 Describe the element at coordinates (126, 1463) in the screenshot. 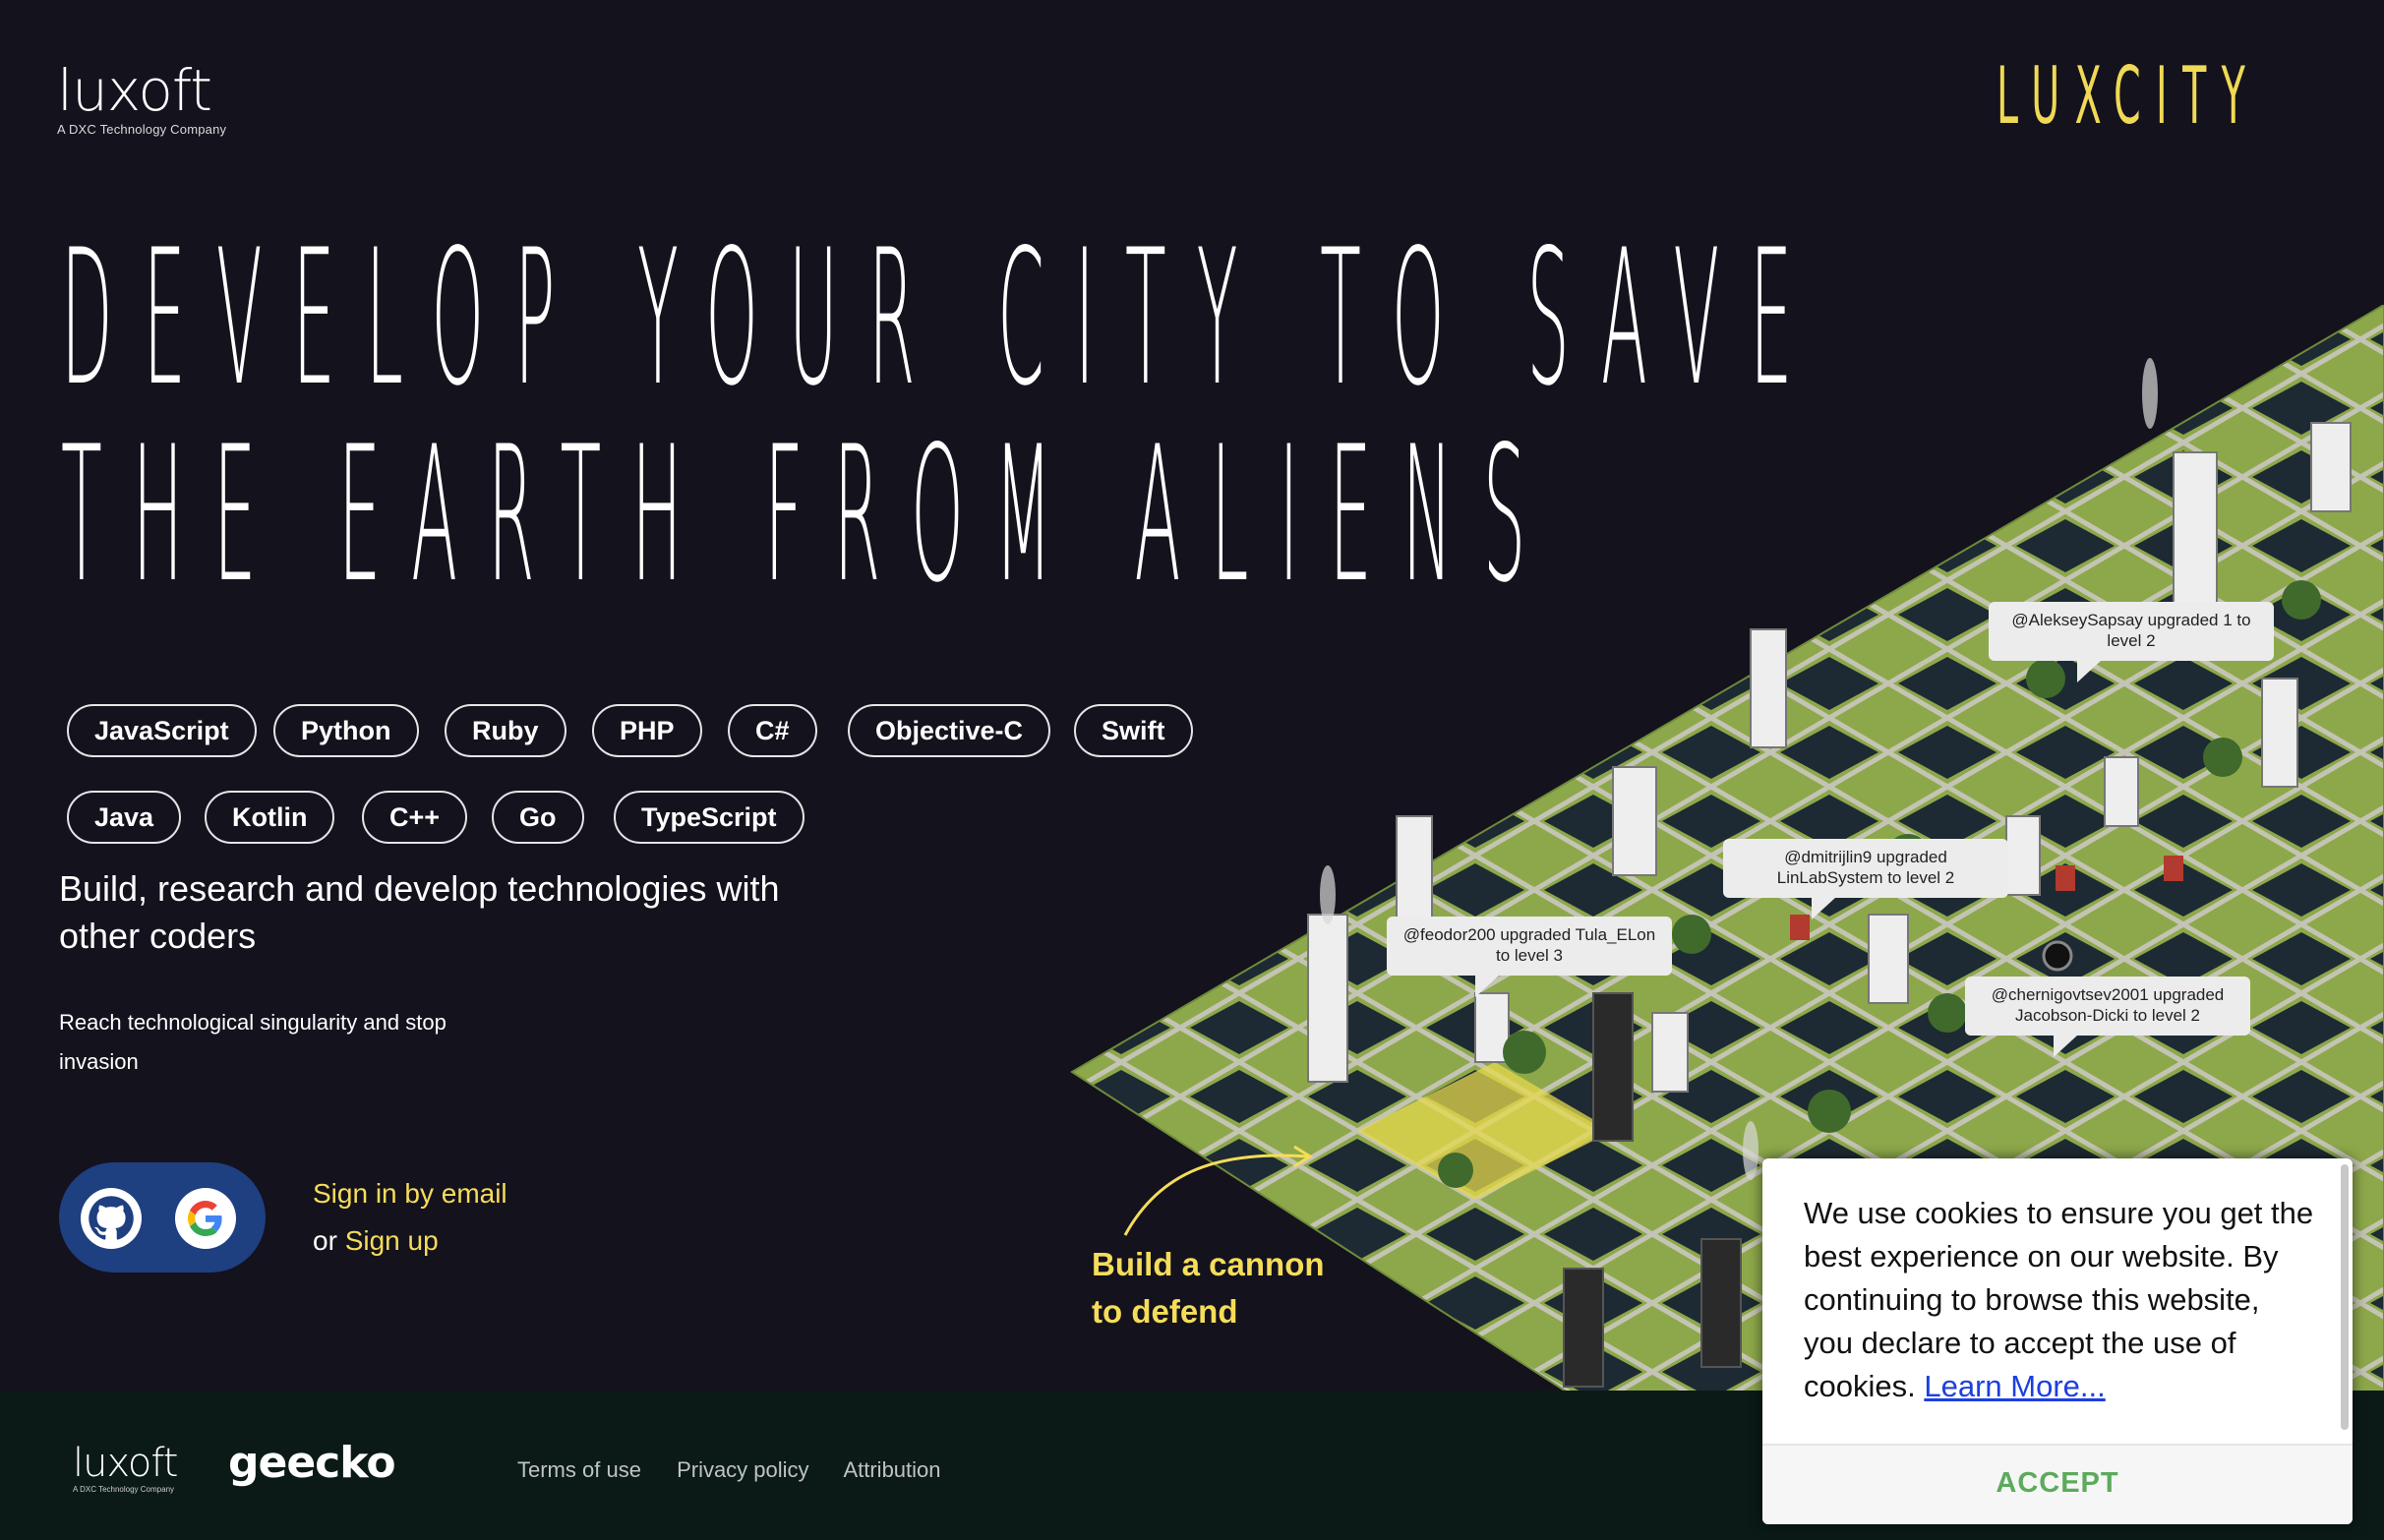

I see `footer-luxoft-word: luxoft` at that location.